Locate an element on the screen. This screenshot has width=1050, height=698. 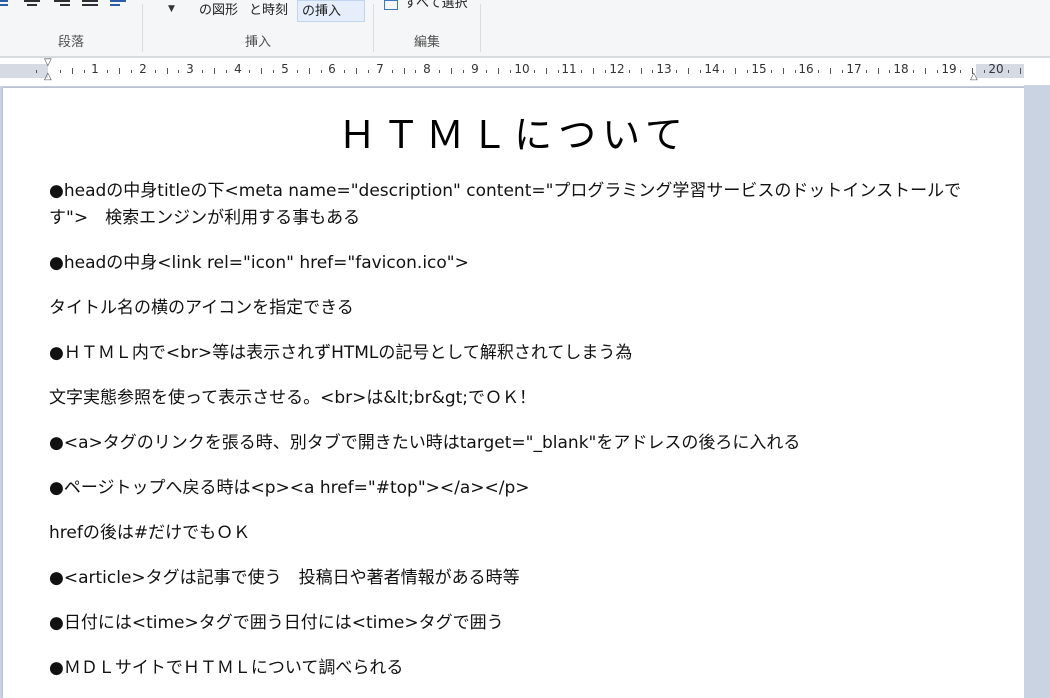
ruler-number: 9 is located at coordinates (475, 69).